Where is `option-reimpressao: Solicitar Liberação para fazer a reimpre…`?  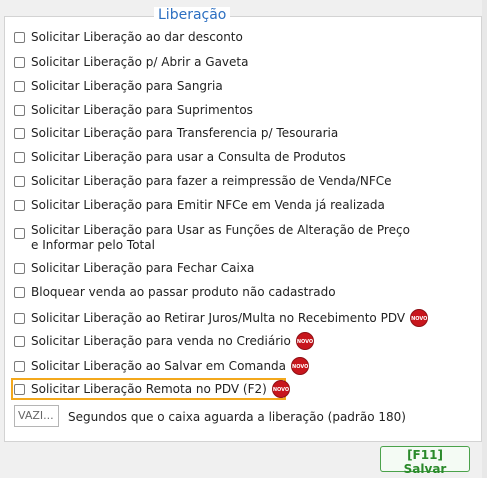
option-reimpressao: Solicitar Liberação para fazer a reimpre… is located at coordinates (203, 181).